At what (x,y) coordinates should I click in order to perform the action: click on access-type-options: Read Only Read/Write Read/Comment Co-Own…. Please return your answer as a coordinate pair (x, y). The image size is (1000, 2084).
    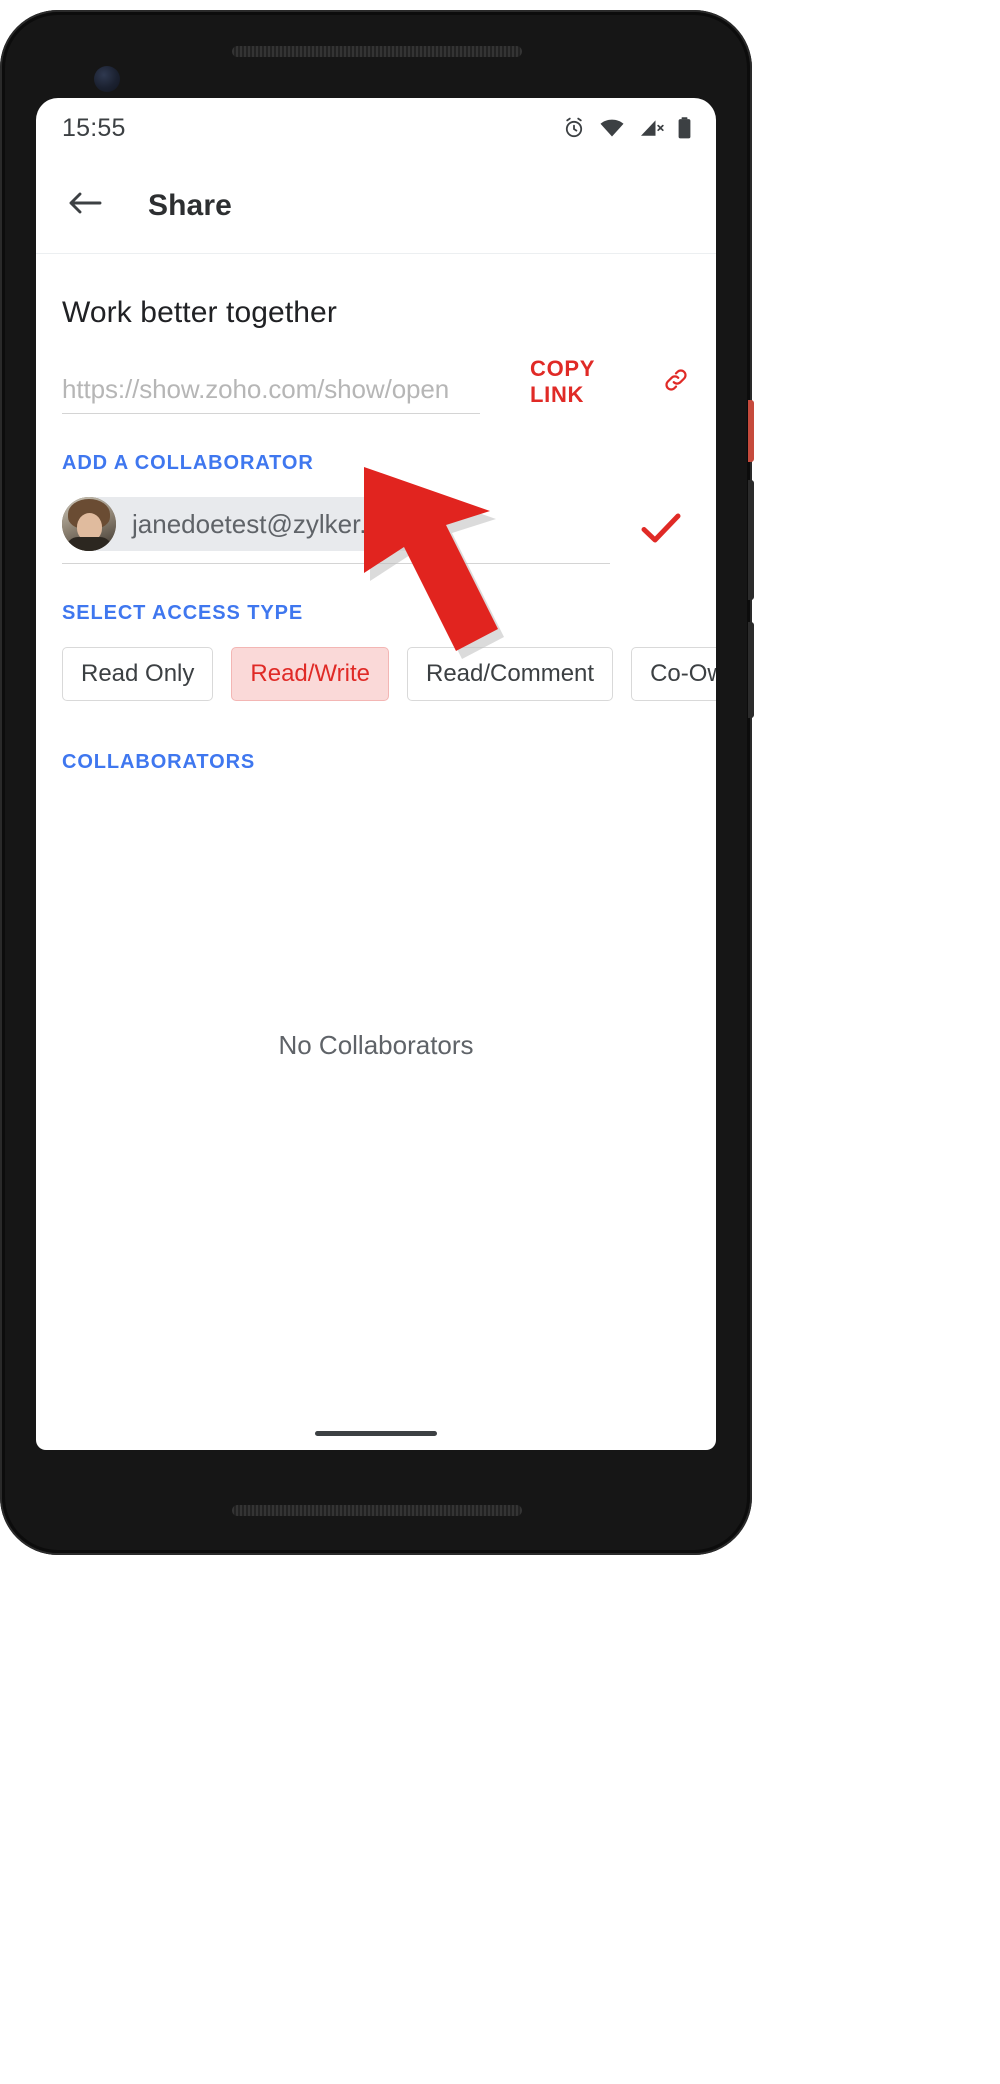
    Looking at the image, I should click on (389, 674).